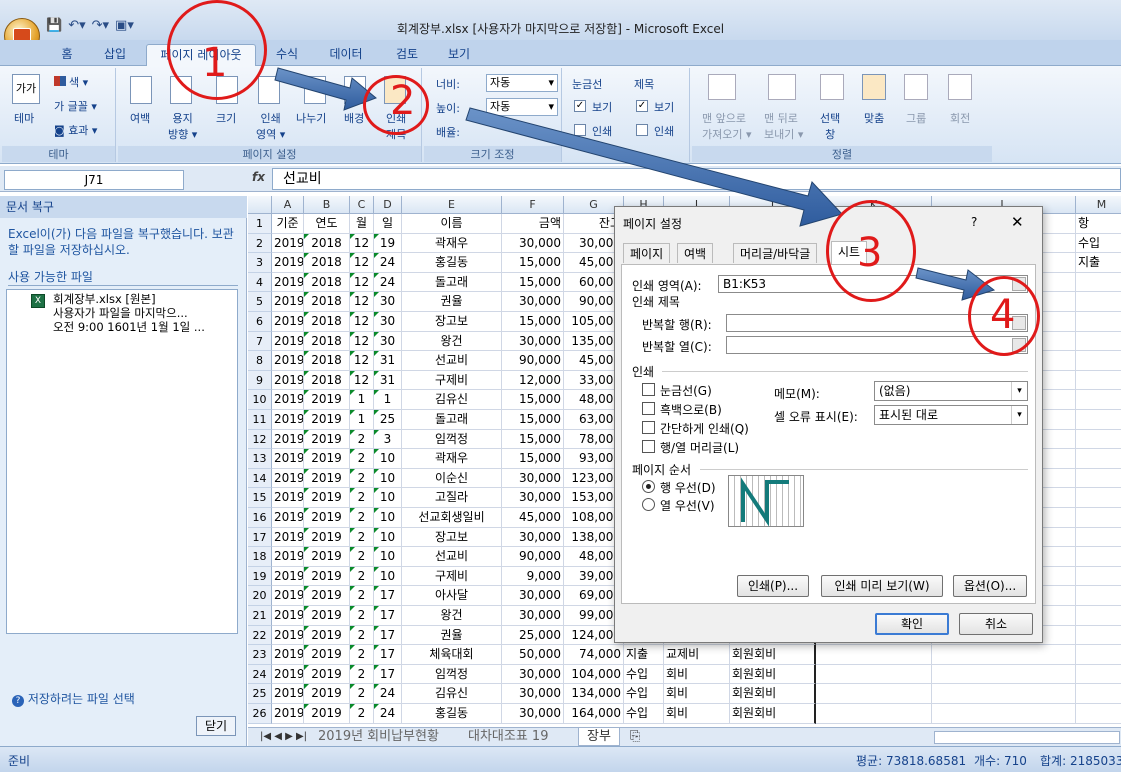 The image size is (1121, 772). I want to click on table-cell: 아사달, so click(452, 596).